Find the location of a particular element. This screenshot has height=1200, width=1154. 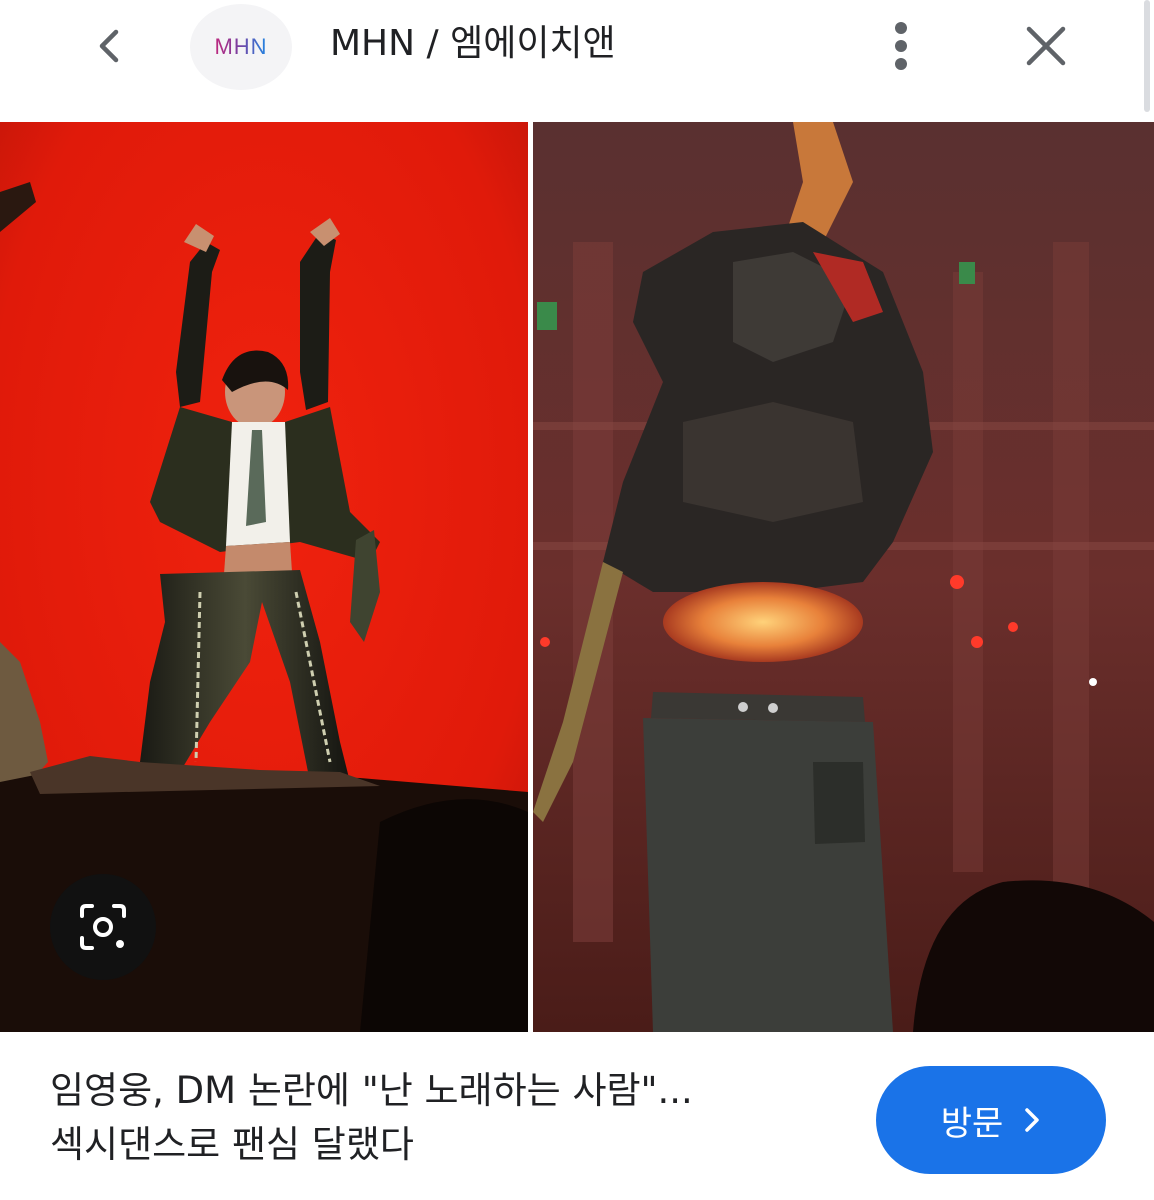

more-vert-icon is located at coordinates (901, 46).